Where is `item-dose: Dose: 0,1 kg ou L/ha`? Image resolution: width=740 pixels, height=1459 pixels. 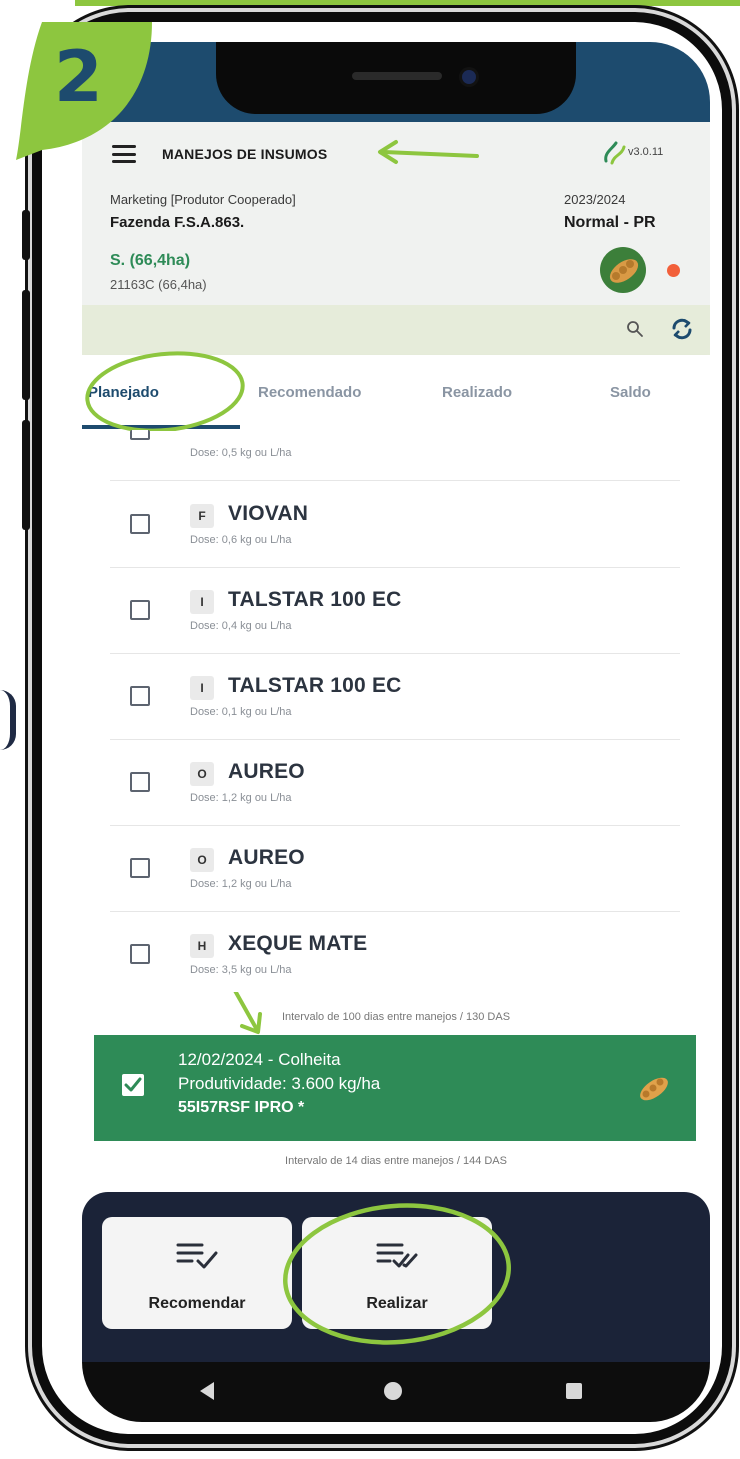
item-dose: Dose: 0,1 kg ou L/ha is located at coordinates (241, 712).